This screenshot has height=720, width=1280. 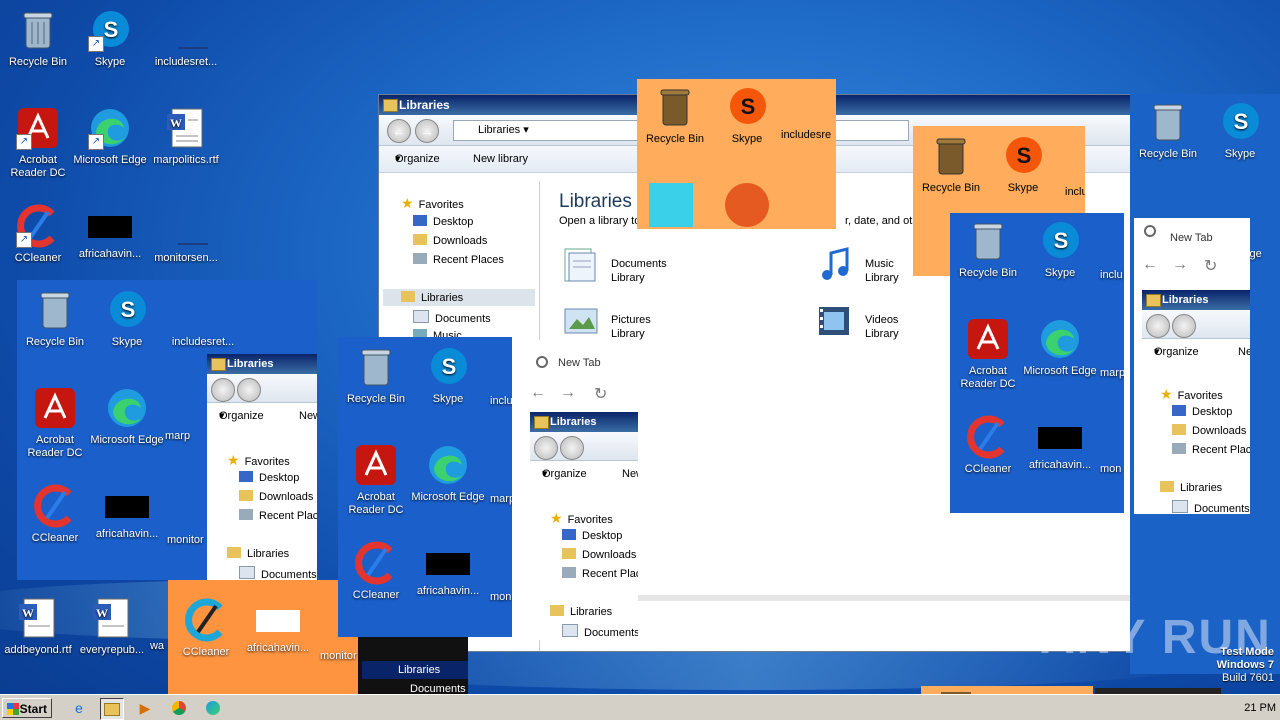 What do you see at coordinates (1243, 708) in the screenshot?
I see `system-clock: 21 PM` at bounding box center [1243, 708].